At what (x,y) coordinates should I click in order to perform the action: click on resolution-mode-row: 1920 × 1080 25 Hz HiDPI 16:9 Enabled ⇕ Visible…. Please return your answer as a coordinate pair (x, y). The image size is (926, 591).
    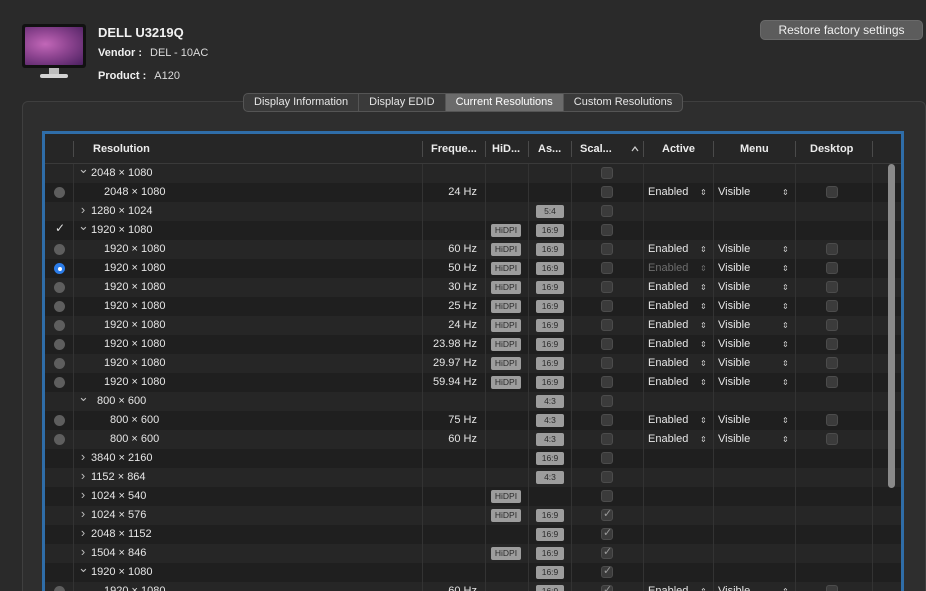
    Looking at the image, I should click on (473, 306).